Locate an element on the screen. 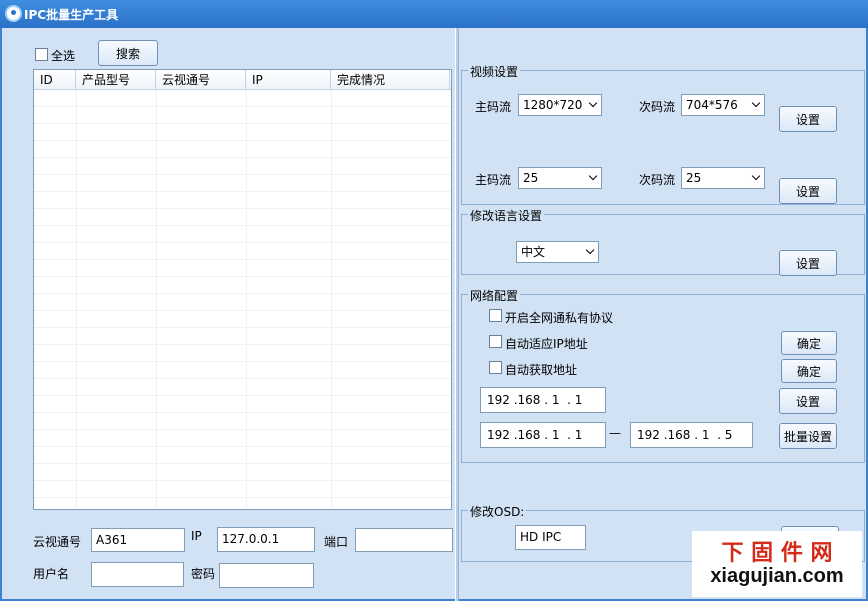 Image resolution: width=868 pixels, height=601 pixels. column-header-model: 产品型号 is located at coordinates (116, 80).